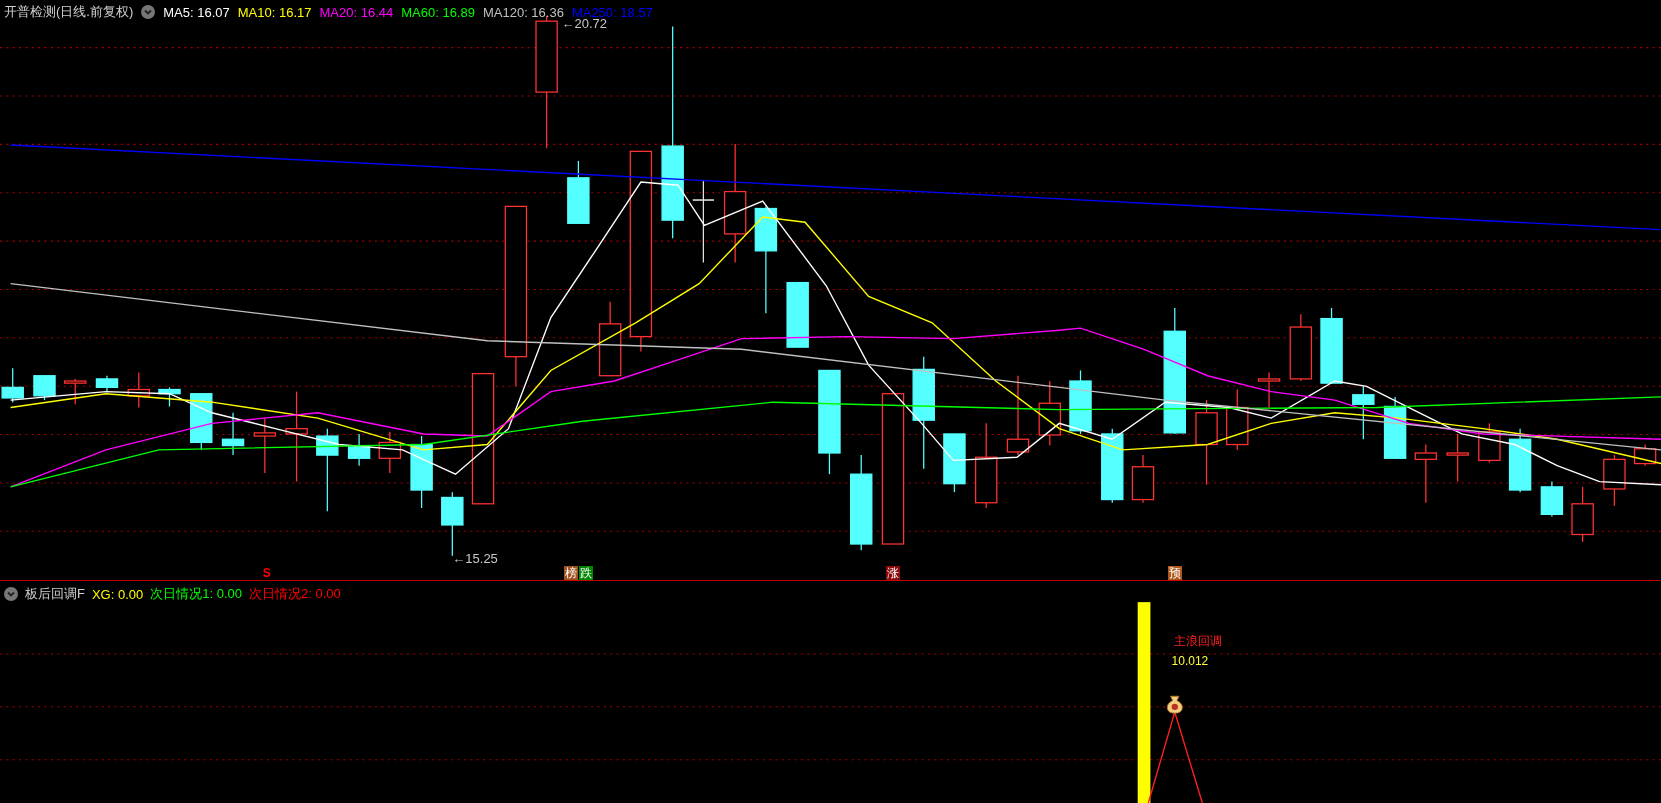 This screenshot has height=803, width=1661. I want to click on signal-tag: 跌, so click(586, 573).